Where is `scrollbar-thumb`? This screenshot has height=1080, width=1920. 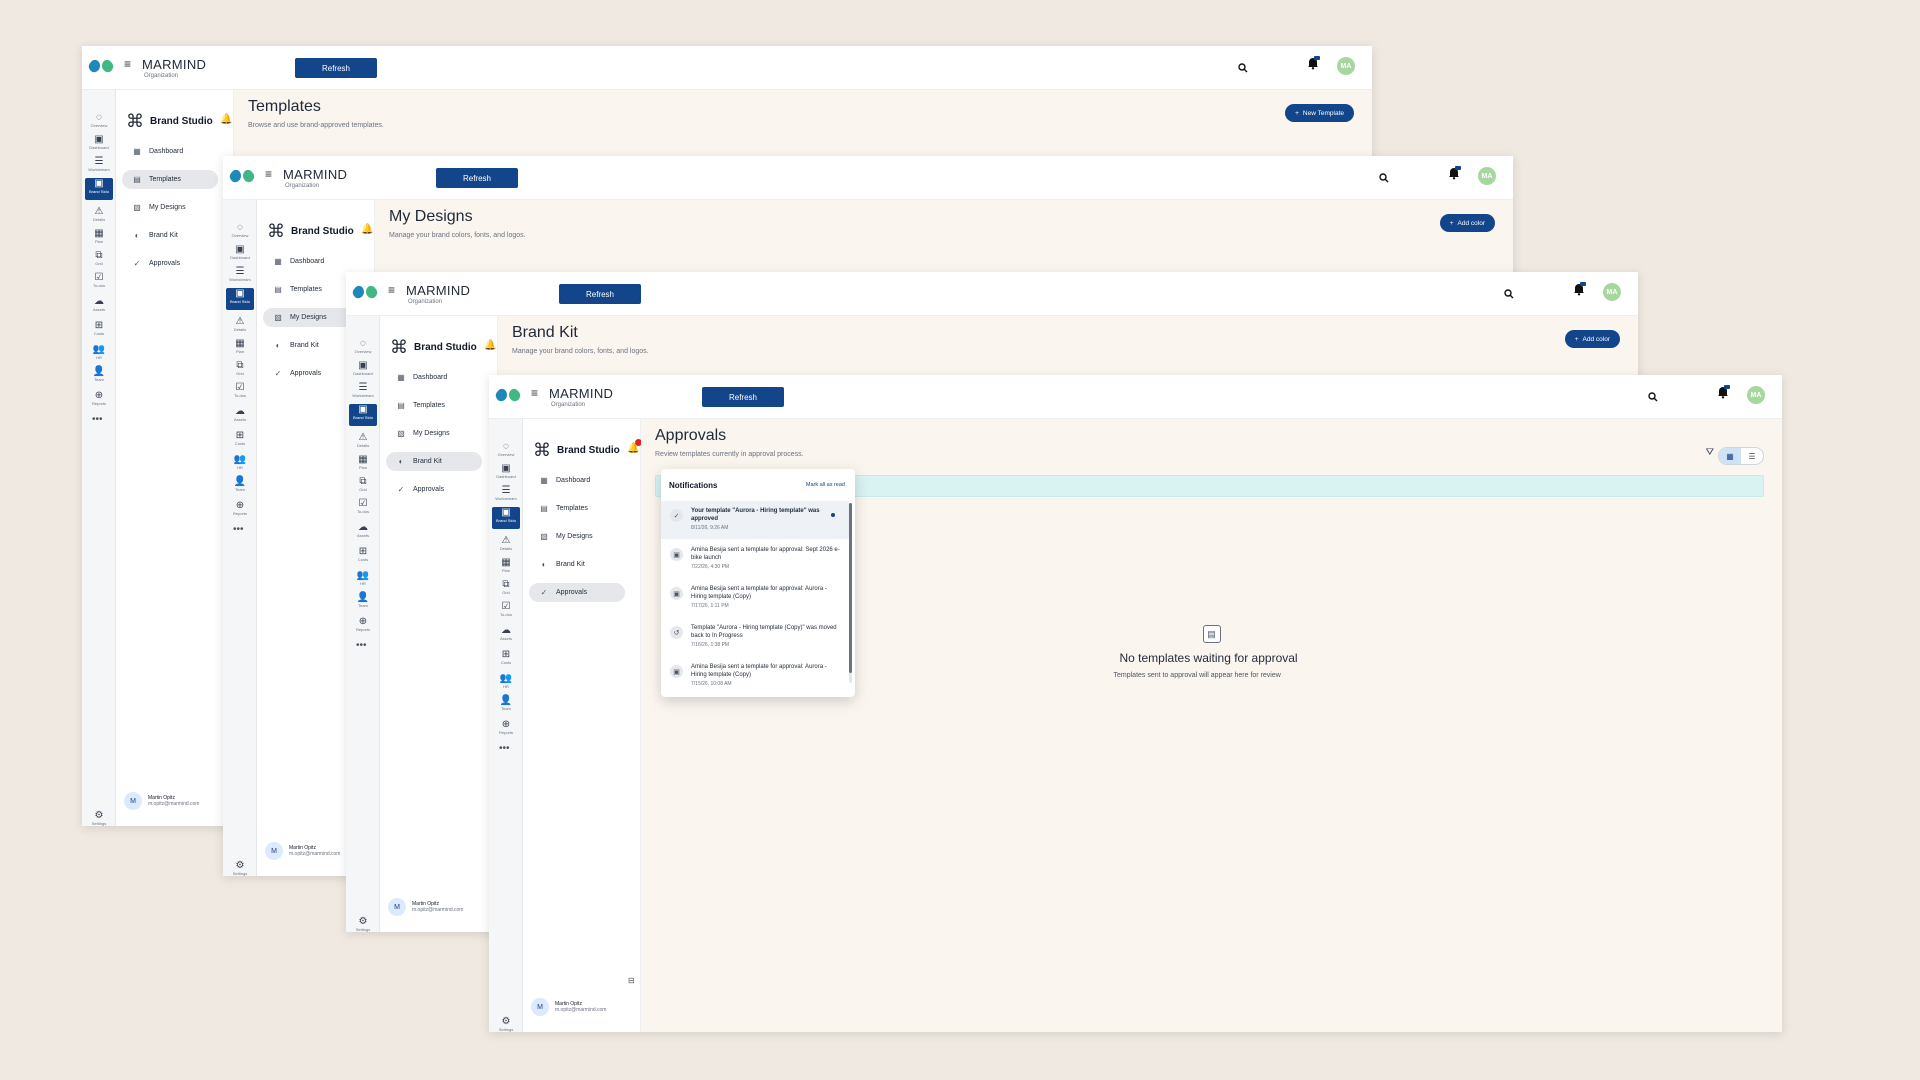 scrollbar-thumb is located at coordinates (850, 588).